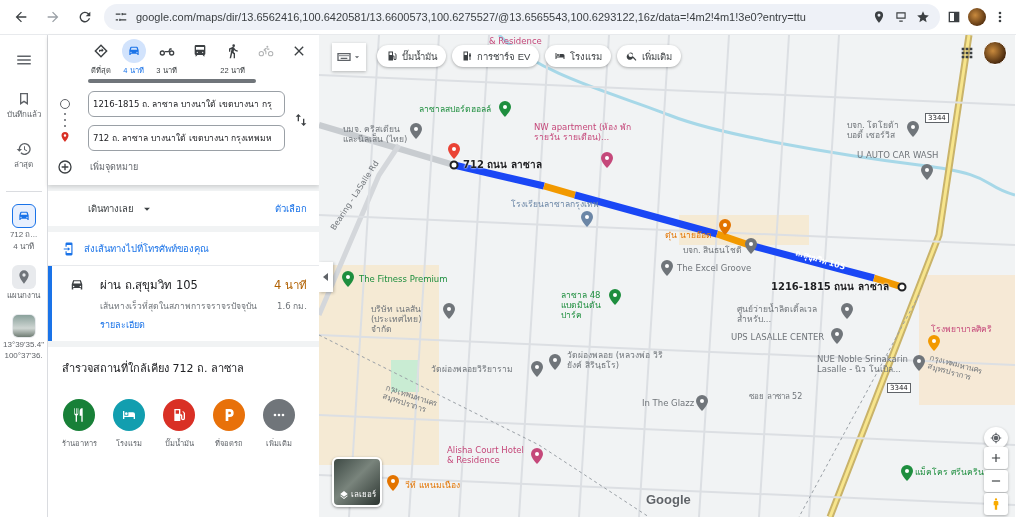 The width and height of the screenshot is (1016, 517). Describe the element at coordinates (411, 56) in the screenshot. I see `category-chip: ปั๊มน้ำมัน` at that location.